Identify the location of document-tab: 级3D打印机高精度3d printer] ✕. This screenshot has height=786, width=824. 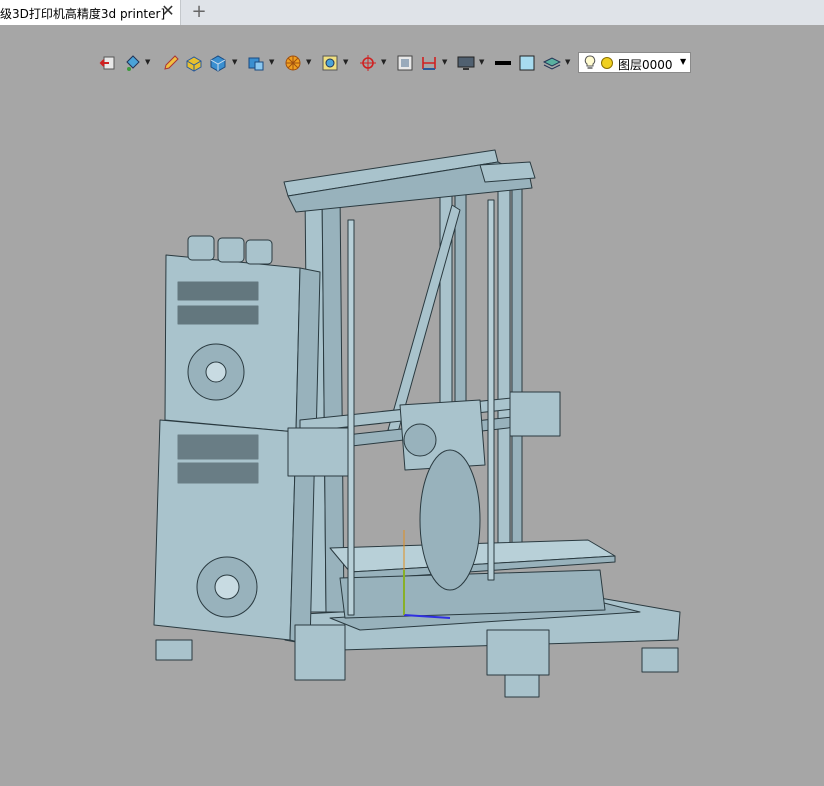
(90, 12).